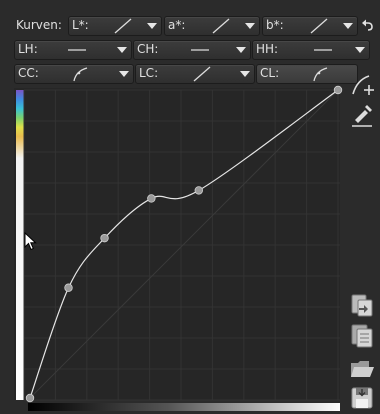 The image size is (380, 414). I want to click on chroma-curves-row: CC: LC: CL:, so click(190, 73).